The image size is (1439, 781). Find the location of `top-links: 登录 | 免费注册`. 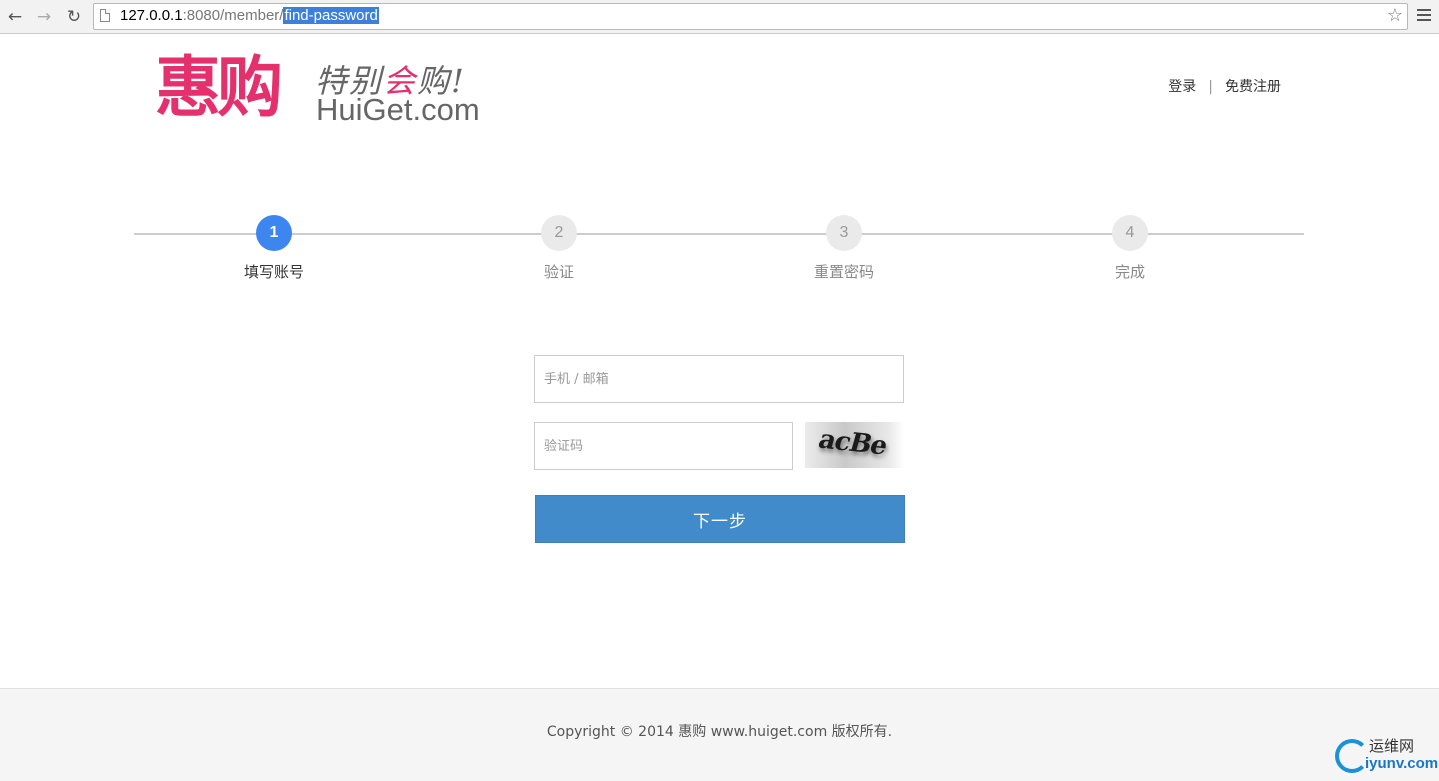

top-links: 登录 | 免费注册 is located at coordinates (1224, 86).